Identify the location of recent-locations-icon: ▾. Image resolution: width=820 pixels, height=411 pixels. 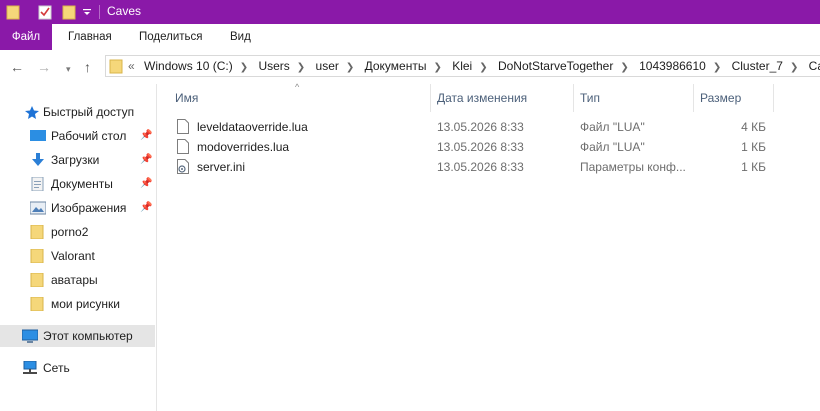
(68, 69).